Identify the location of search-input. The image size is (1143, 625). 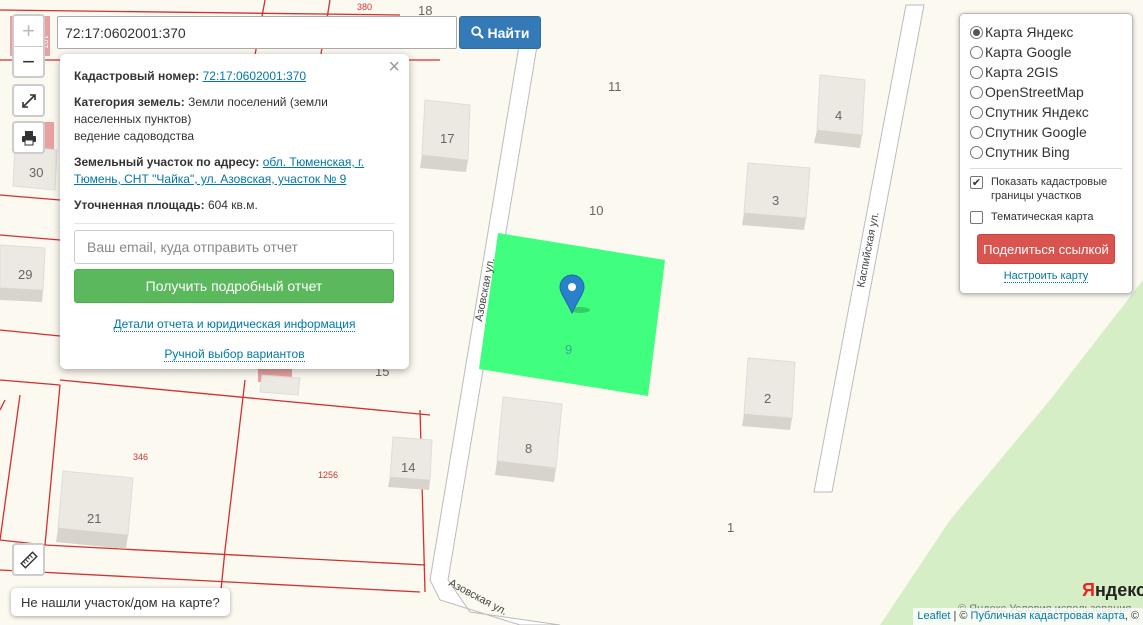
(257, 32).